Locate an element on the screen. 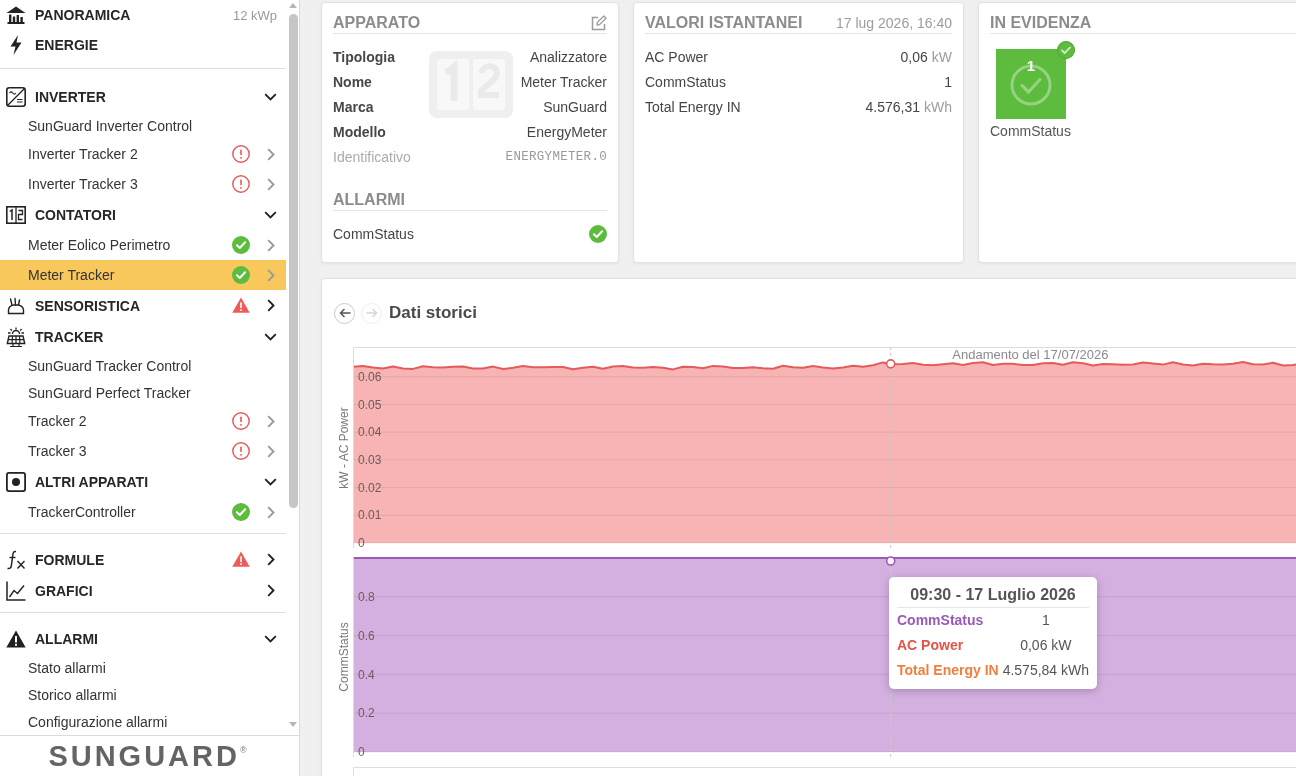 The height and width of the screenshot is (776, 1296). axis-title: kW - AC Power is located at coordinates (343, 447).